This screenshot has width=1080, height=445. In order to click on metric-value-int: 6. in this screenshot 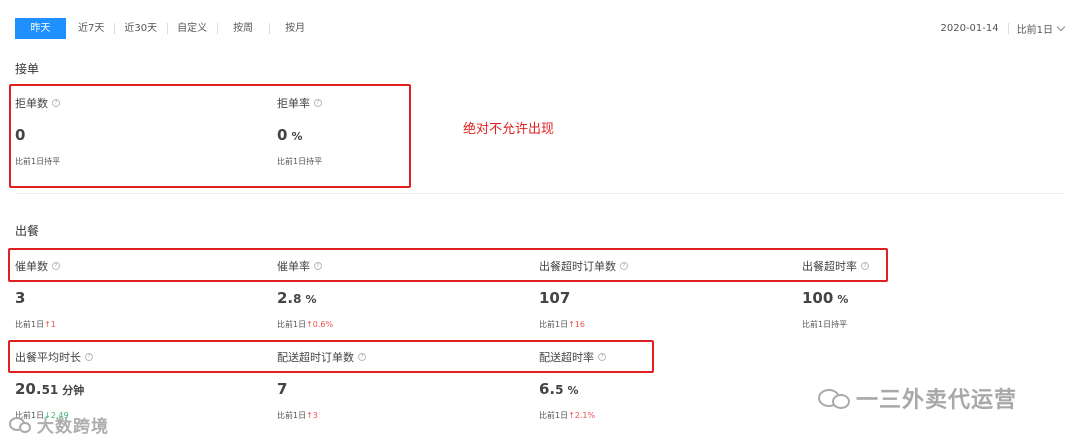, I will do `click(547, 389)`.